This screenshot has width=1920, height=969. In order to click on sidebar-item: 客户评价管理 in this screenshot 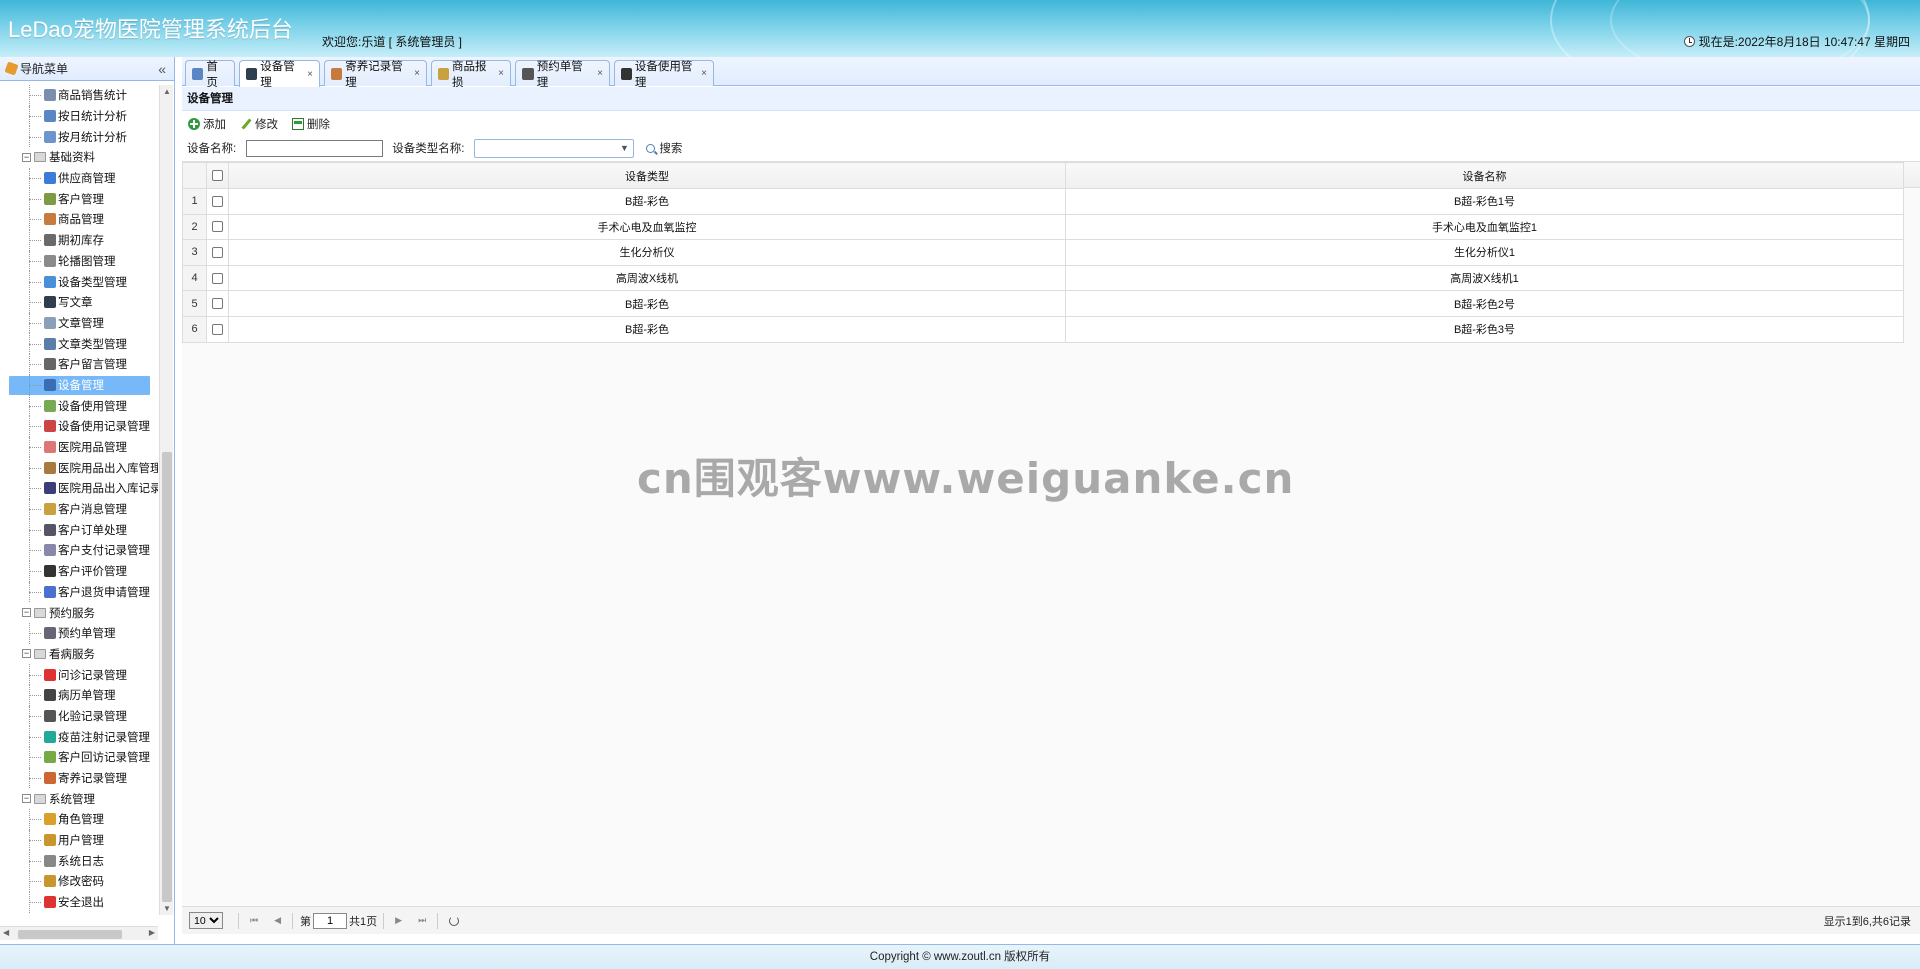, I will do `click(79, 571)`.